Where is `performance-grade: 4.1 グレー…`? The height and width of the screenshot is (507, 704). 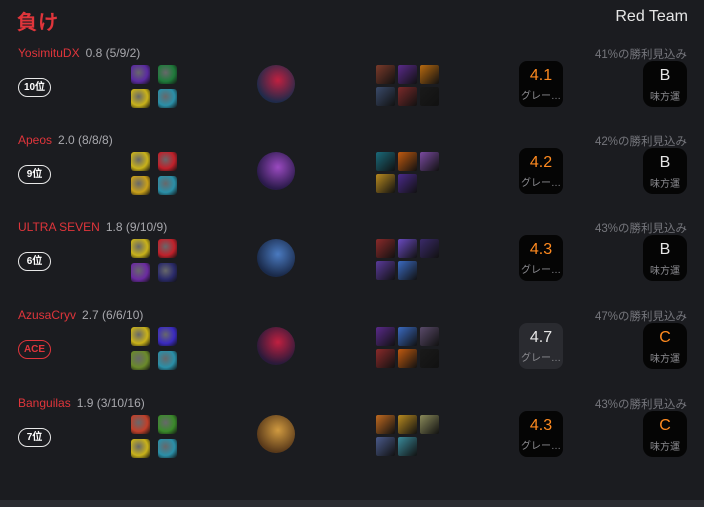
performance-grade: 4.1 グレー… is located at coordinates (541, 84).